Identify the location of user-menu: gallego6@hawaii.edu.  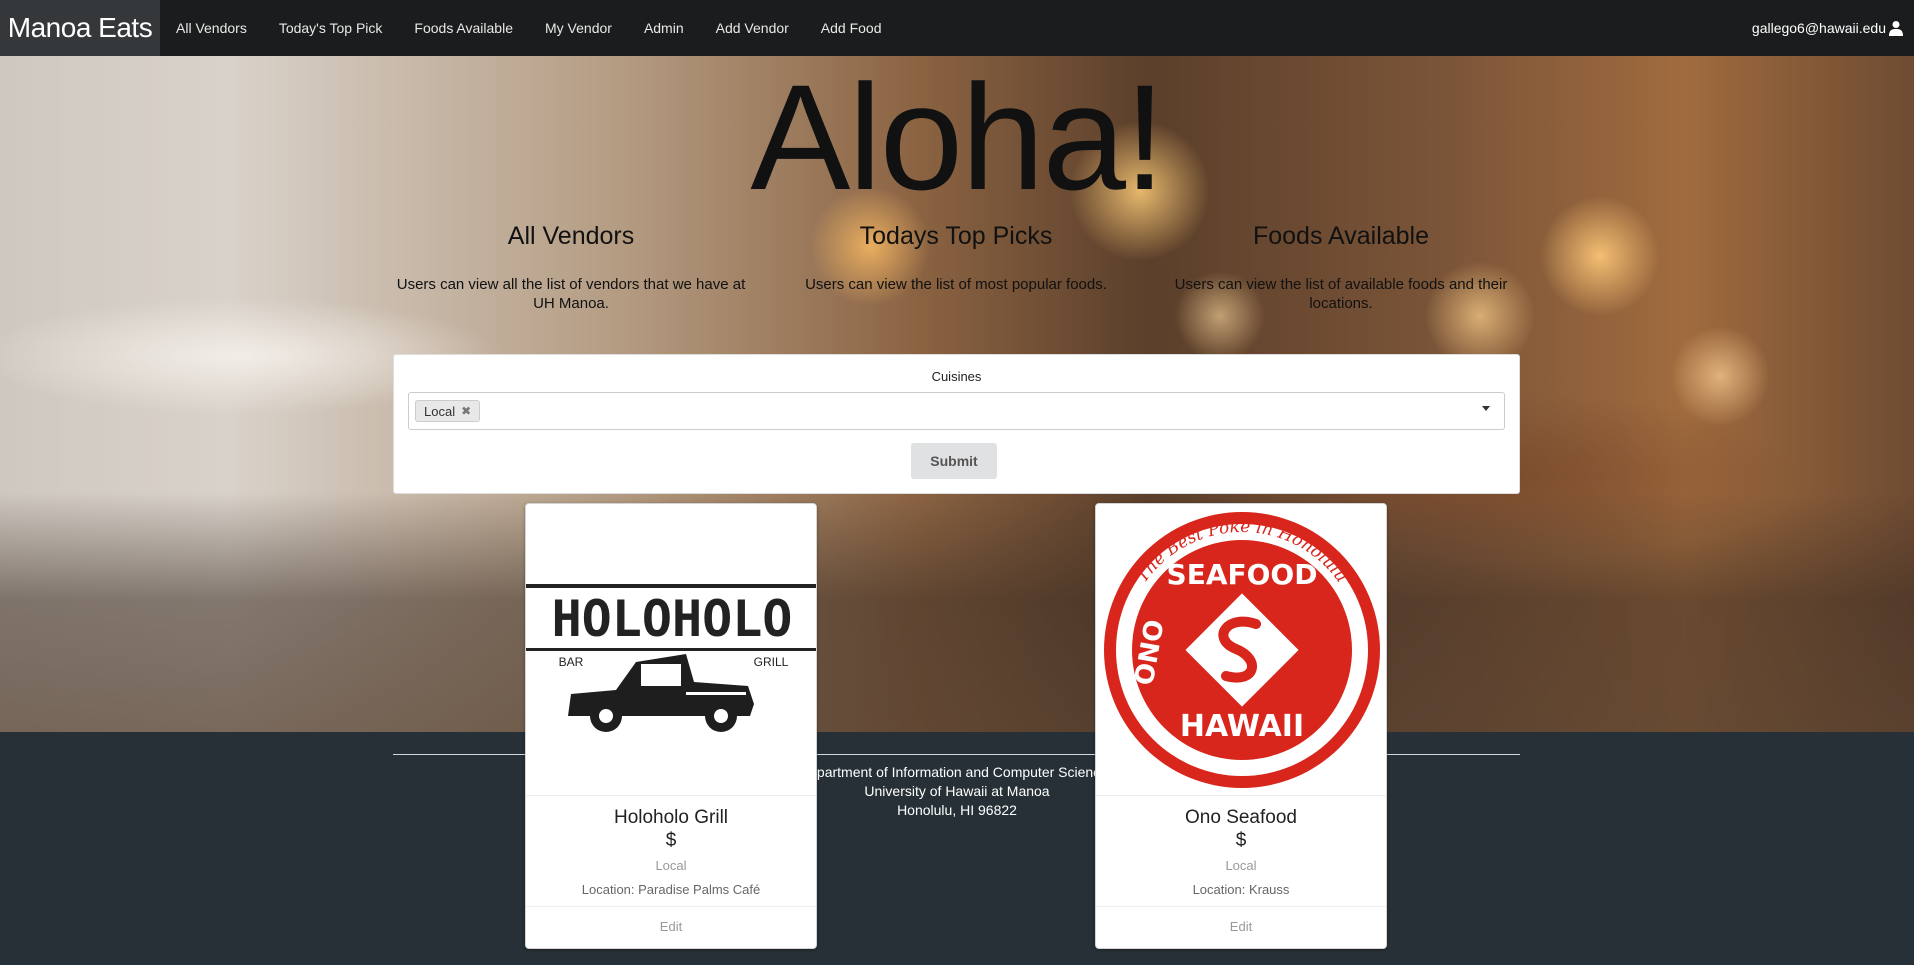
(1828, 28).